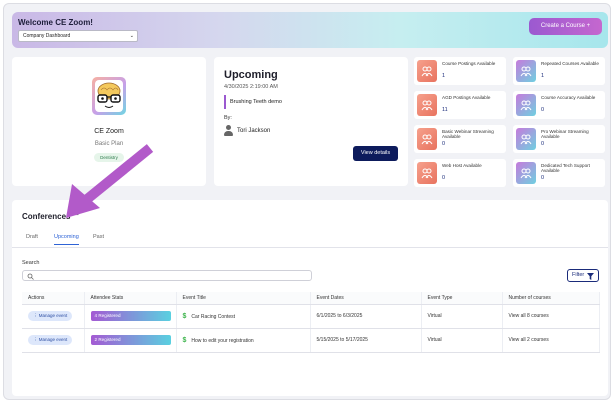 The height and width of the screenshot is (403, 614). What do you see at coordinates (468, 134) in the screenshot?
I see `stat-label: Basic Webinar Streaming Available` at bounding box center [468, 134].